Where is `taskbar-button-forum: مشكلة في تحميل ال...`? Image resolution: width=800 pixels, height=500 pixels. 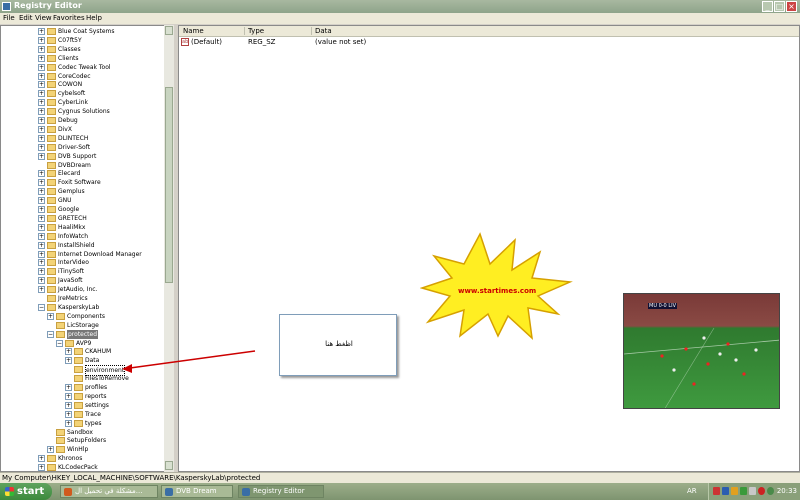 taskbar-button-forum: مشكلة في تحميل ال... is located at coordinates (109, 491).